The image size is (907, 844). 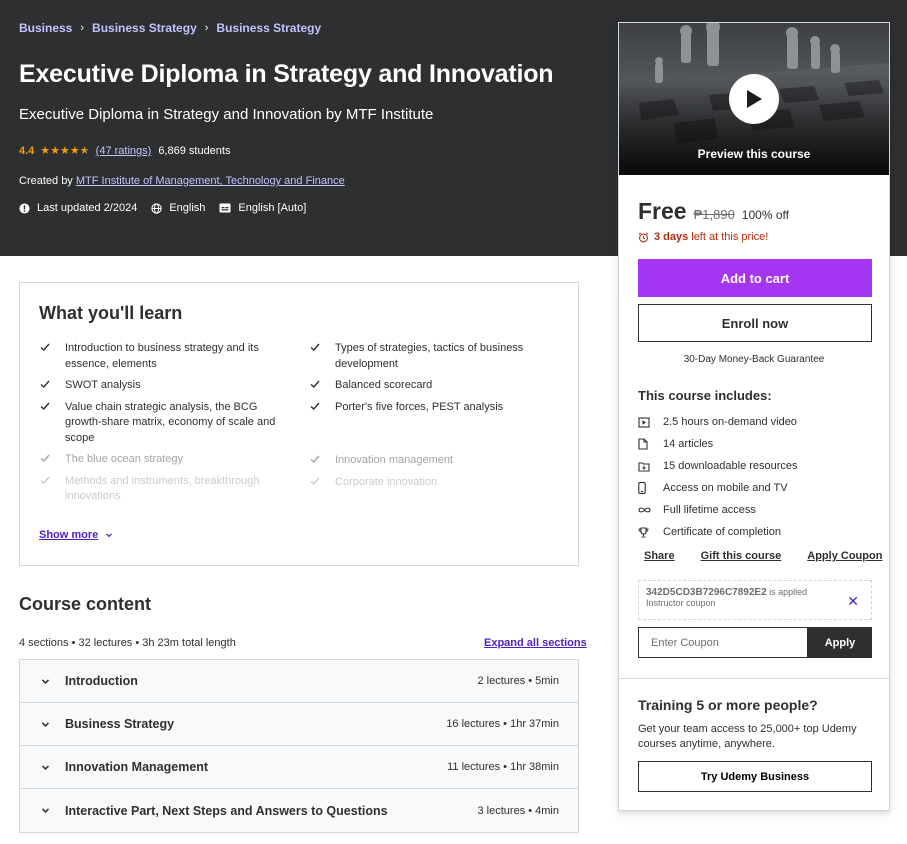 I want to click on apply-coupon-link: Apply Coupon, so click(x=844, y=556).